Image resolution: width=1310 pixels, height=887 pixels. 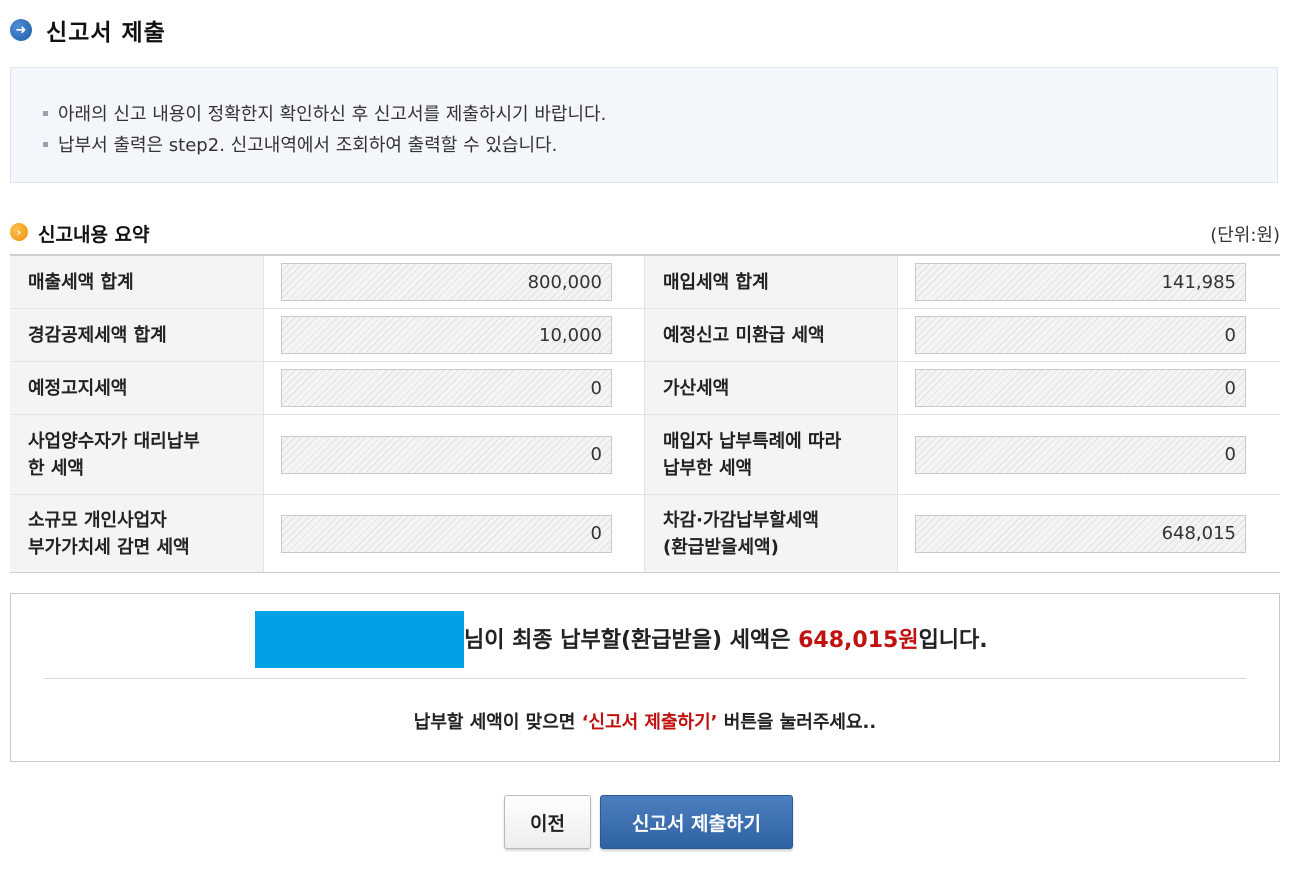 What do you see at coordinates (19, 232) in the screenshot?
I see `chevron-right-circle-icon: ›` at bounding box center [19, 232].